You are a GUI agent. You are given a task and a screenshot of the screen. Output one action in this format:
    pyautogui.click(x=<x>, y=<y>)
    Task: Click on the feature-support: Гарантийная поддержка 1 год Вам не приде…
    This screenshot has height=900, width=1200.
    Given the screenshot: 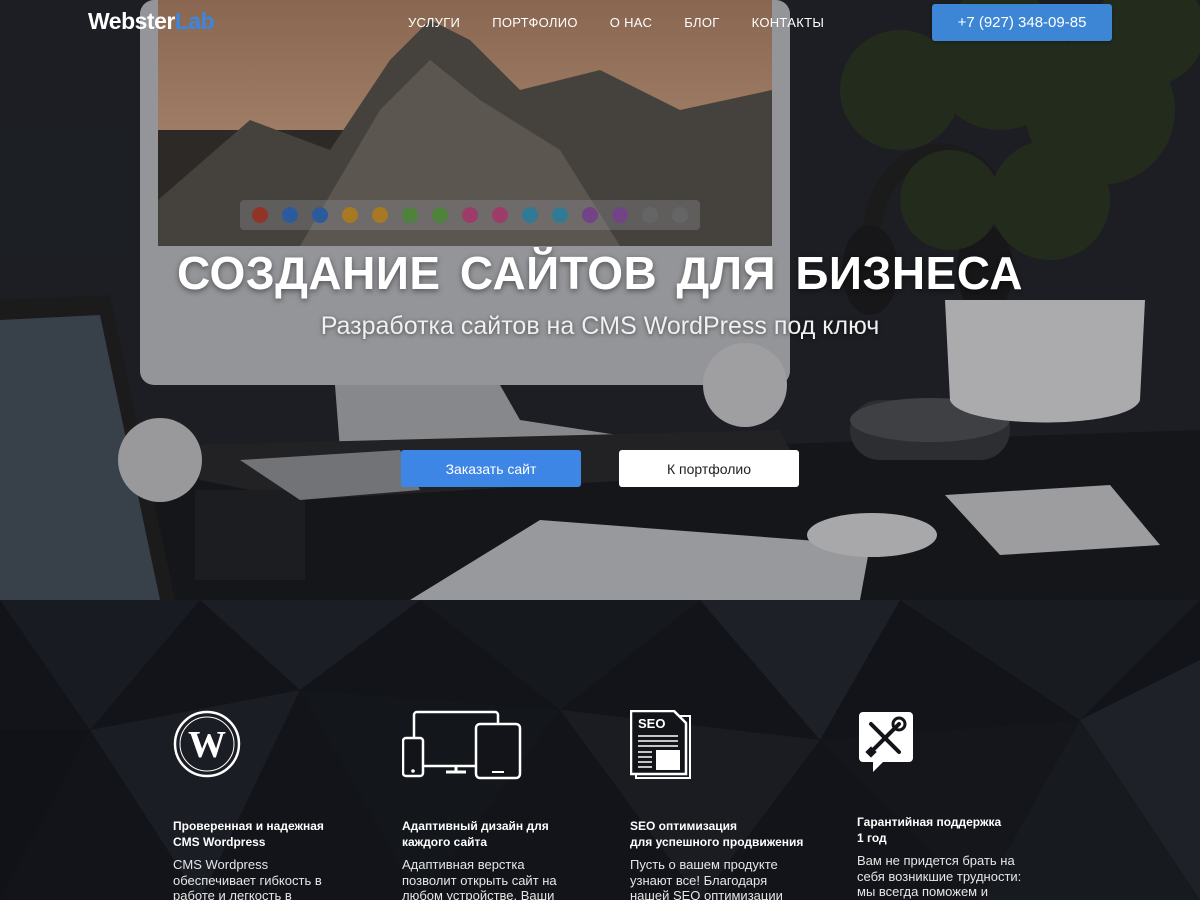 What is the action you would take?
    pyautogui.click(x=957, y=805)
    